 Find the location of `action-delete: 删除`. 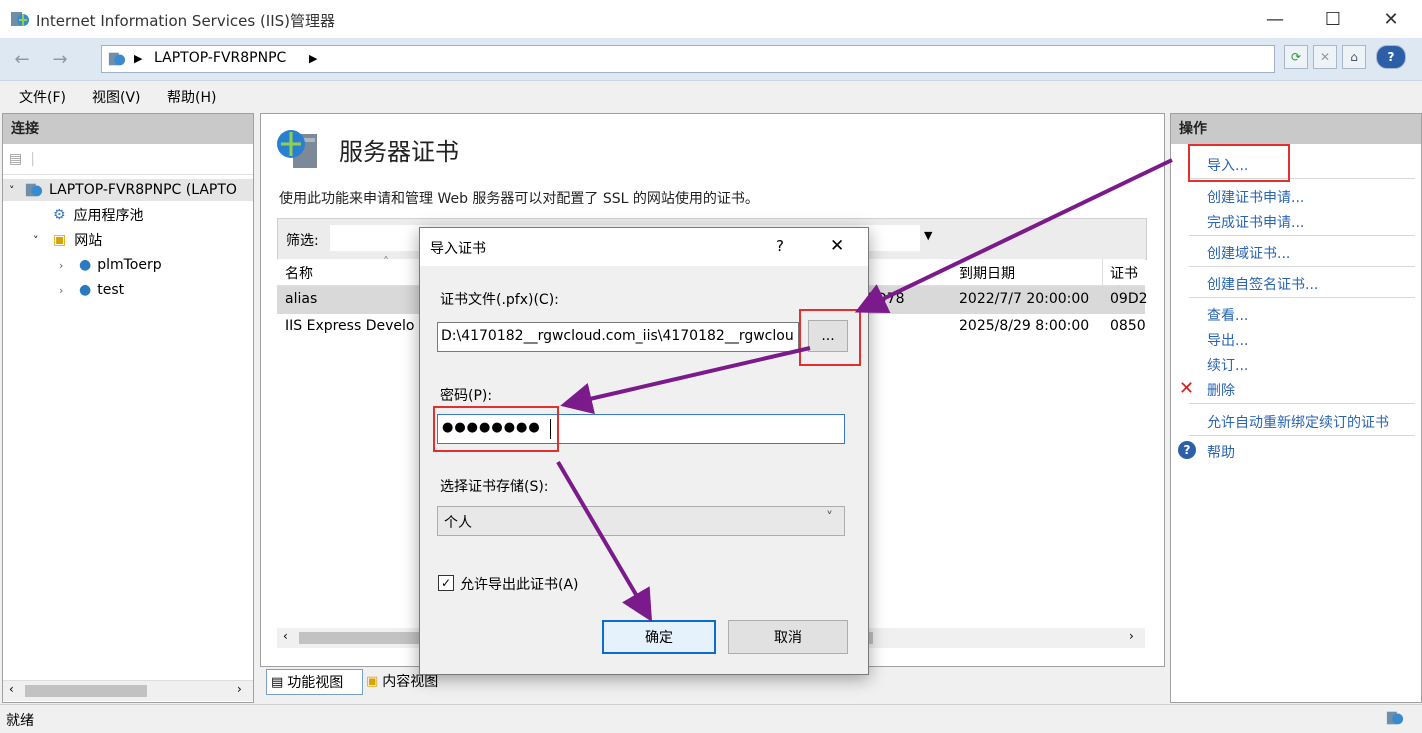

action-delete: 删除 is located at coordinates (1221, 390).